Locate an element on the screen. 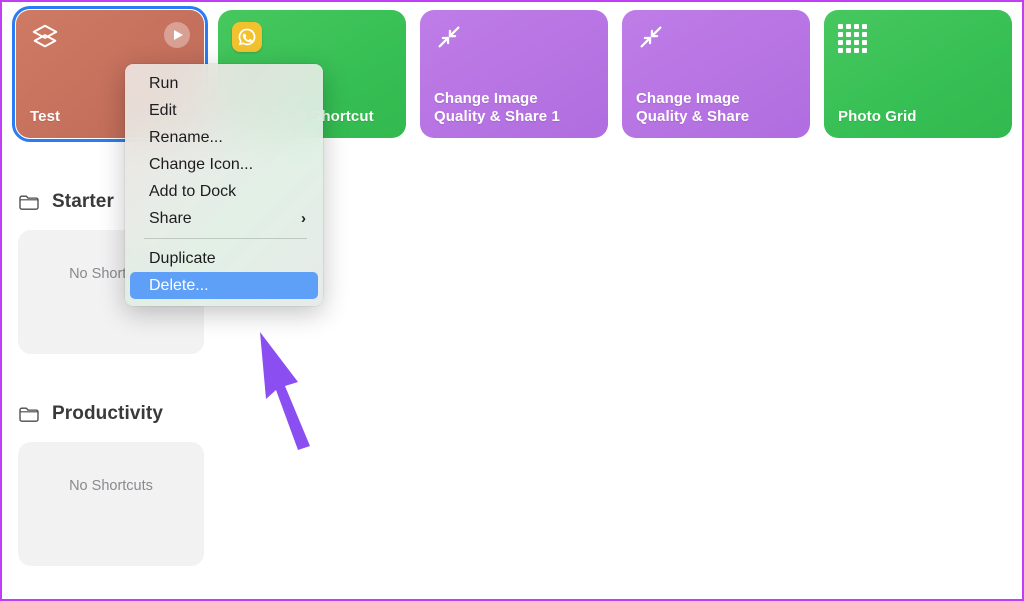  menu-item-add-to-dock: Add to Dock is located at coordinates (224, 191).